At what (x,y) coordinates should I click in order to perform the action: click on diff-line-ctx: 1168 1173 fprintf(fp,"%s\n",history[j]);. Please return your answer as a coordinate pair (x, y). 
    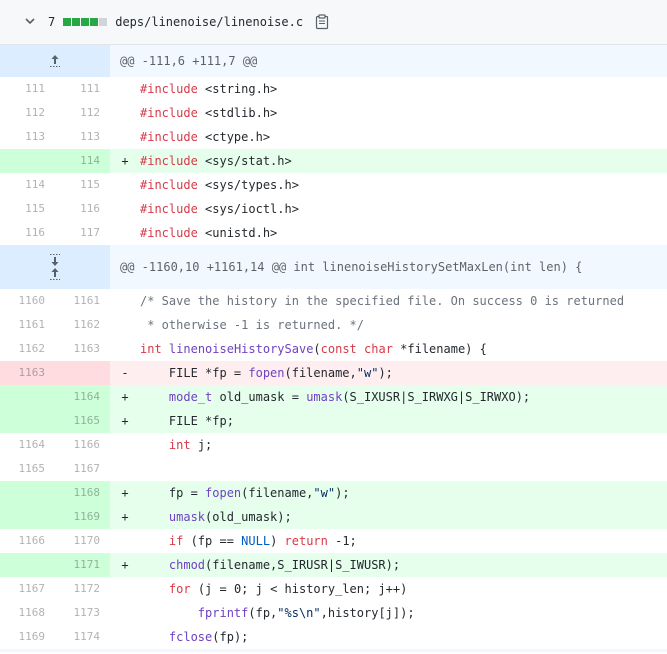
    Looking at the image, I should click on (333, 613).